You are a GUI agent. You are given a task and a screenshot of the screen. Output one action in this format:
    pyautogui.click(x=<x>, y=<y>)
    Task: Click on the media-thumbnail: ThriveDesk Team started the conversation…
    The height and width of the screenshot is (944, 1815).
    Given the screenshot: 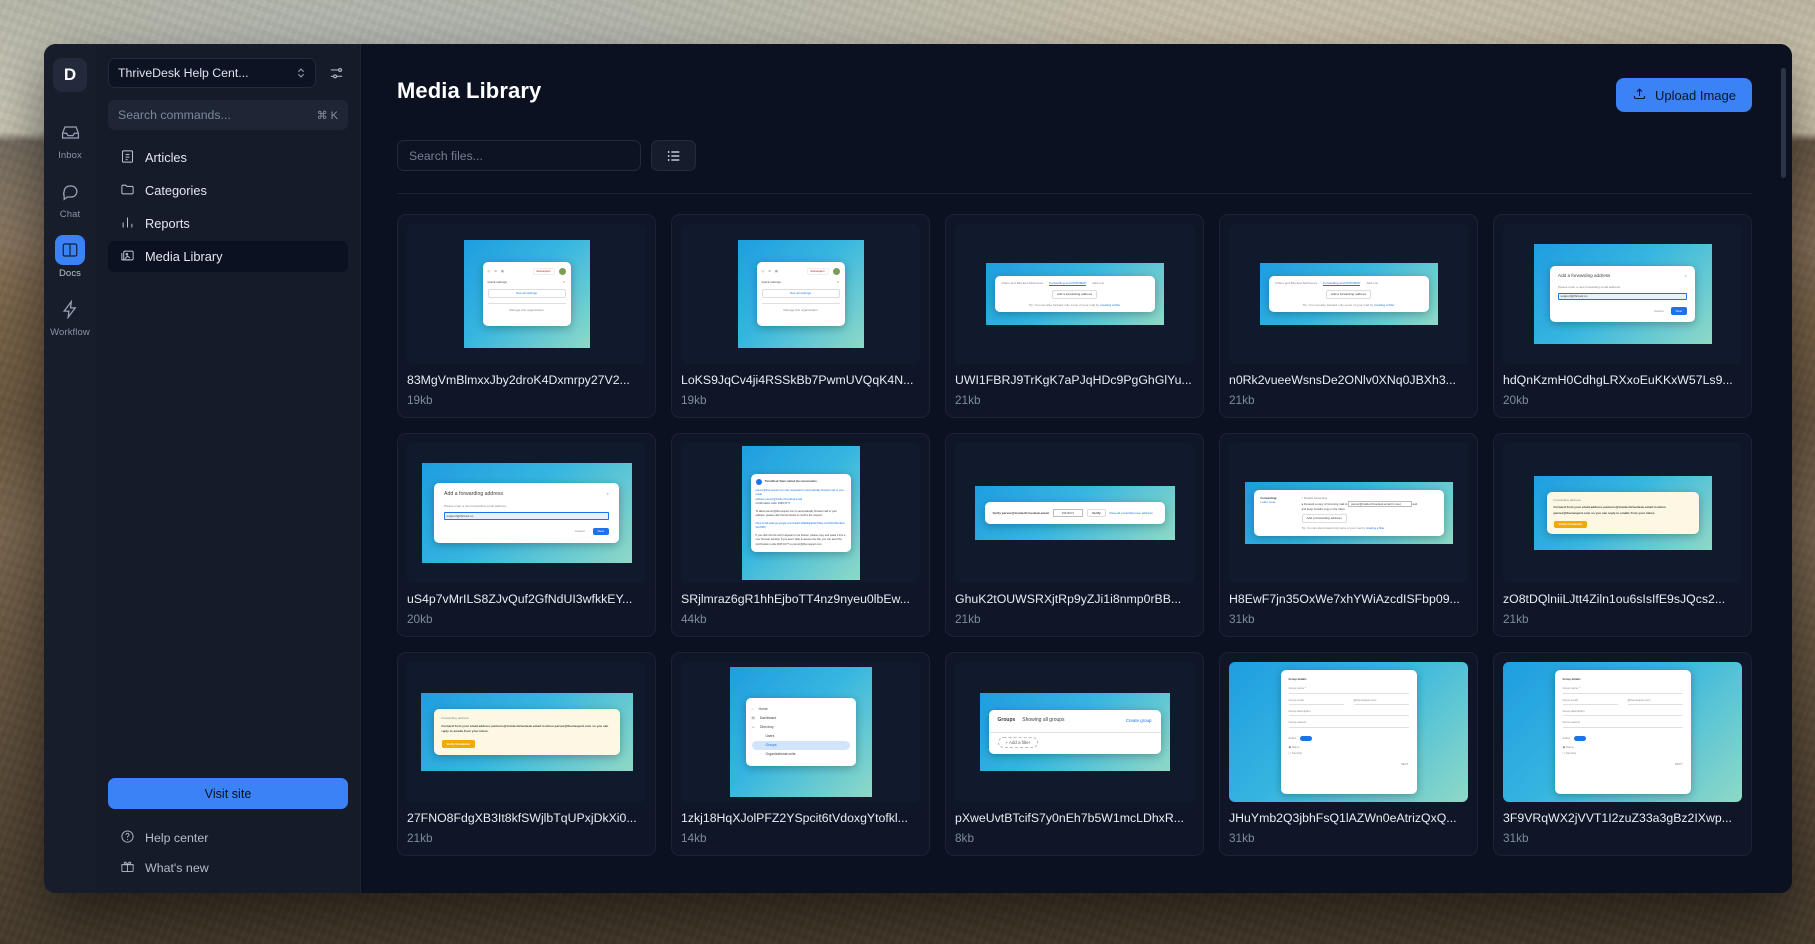 What is the action you would take?
    pyautogui.click(x=800, y=513)
    